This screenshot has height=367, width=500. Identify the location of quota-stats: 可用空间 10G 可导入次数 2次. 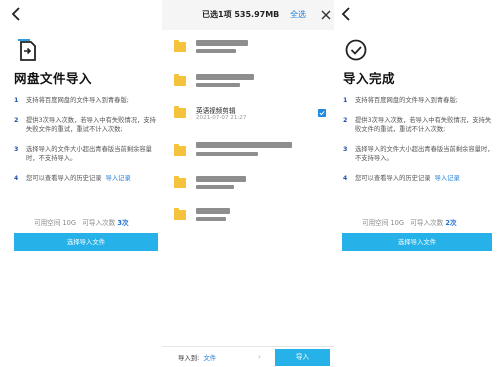
(409, 222).